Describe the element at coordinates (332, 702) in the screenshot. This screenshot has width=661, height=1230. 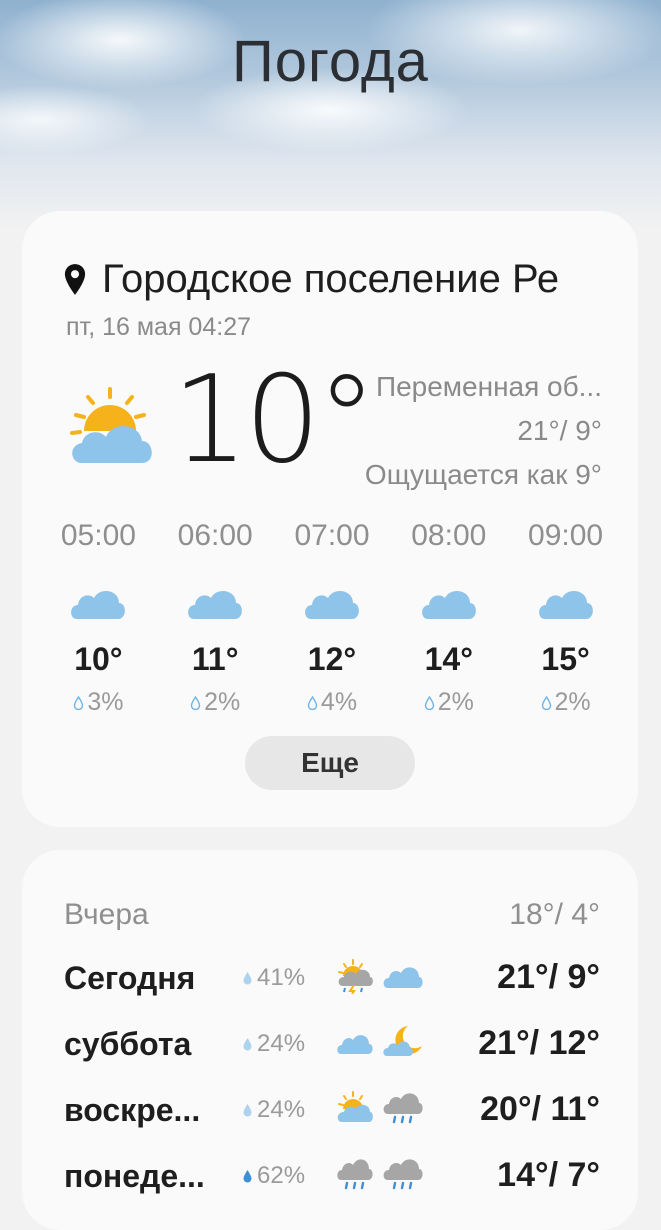
I see `hour-precip: 4%` at that location.